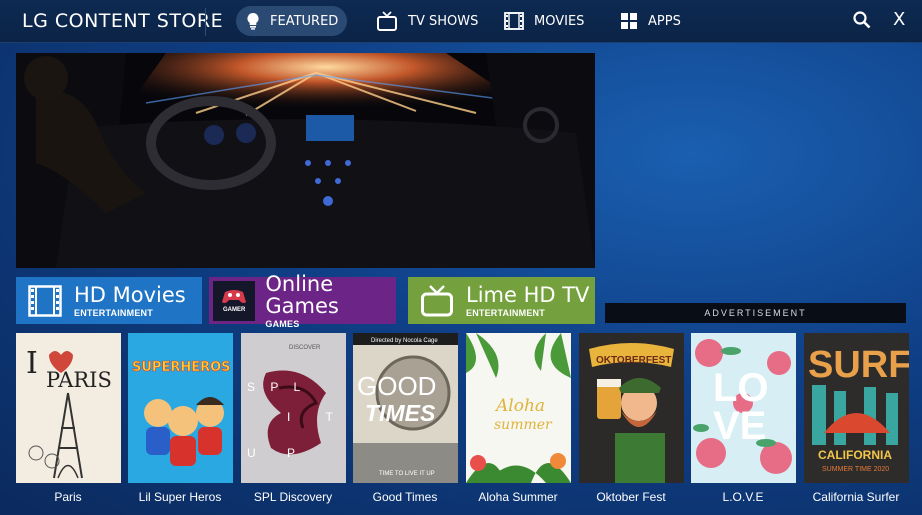 Image resolution: width=922 pixels, height=515 pixels. I want to click on category-online-games-text: Online Games GAMES, so click(330, 301).